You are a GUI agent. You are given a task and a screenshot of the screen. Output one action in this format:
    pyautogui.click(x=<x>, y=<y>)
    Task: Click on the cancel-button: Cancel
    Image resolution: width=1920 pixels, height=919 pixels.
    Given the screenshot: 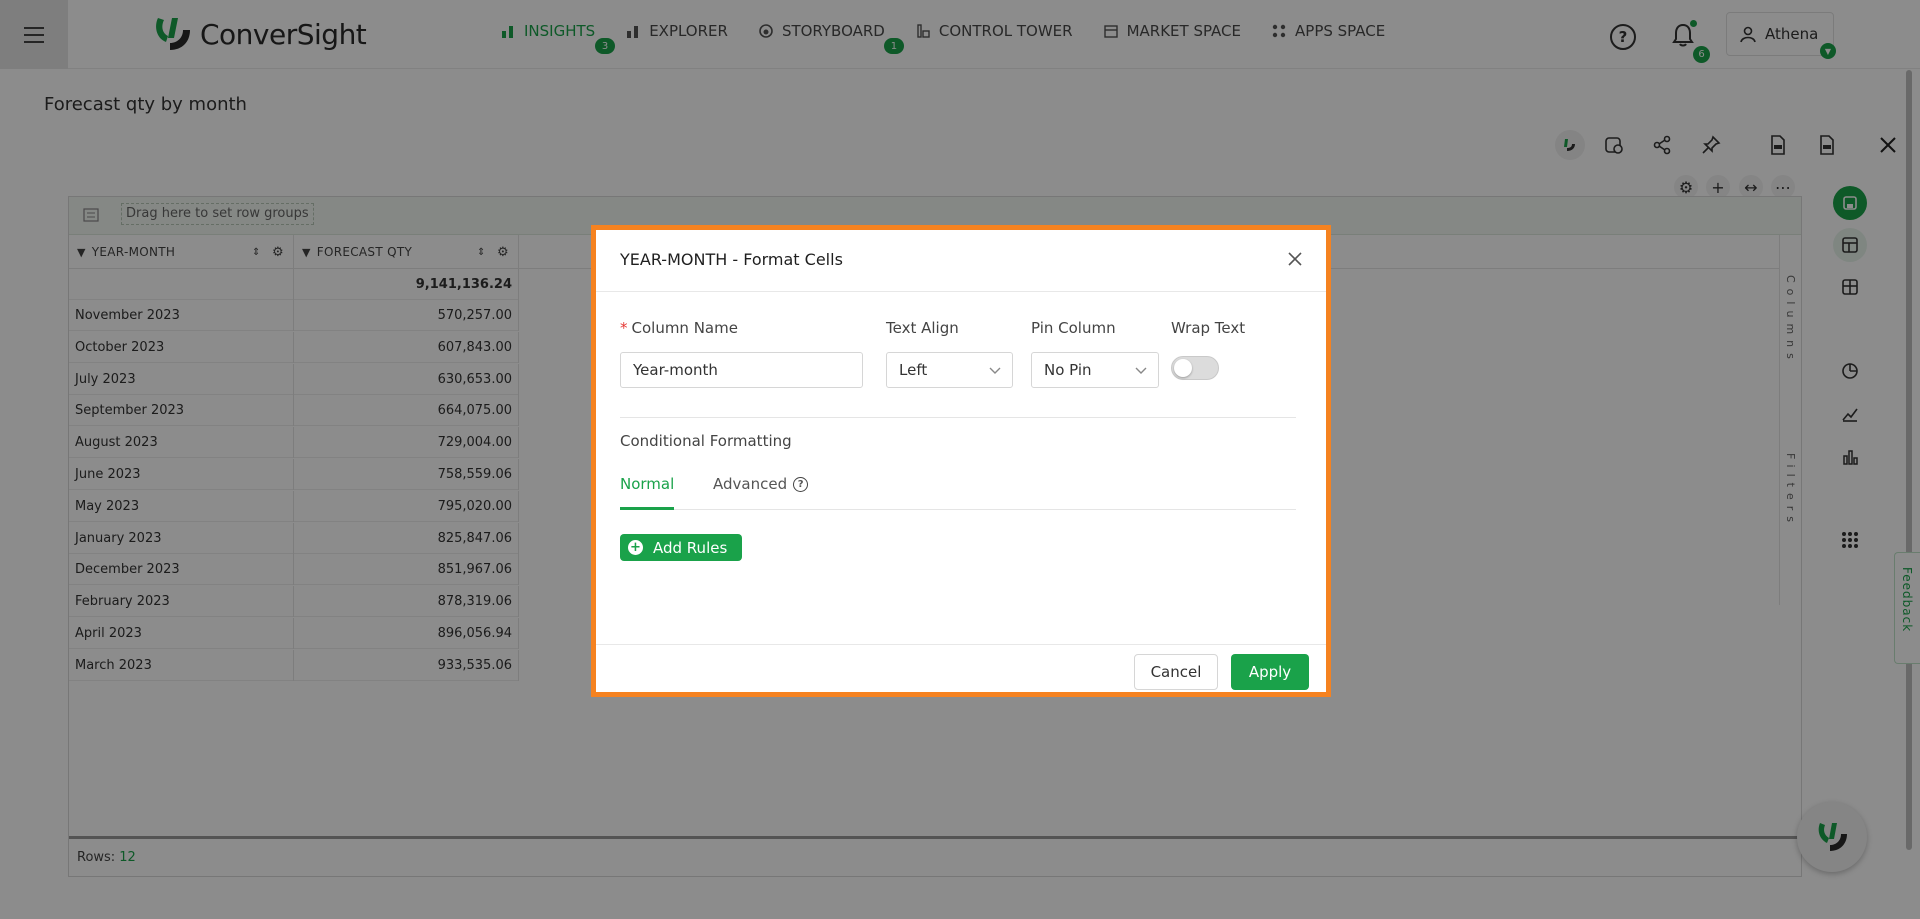 What is the action you would take?
    pyautogui.click(x=1176, y=672)
    